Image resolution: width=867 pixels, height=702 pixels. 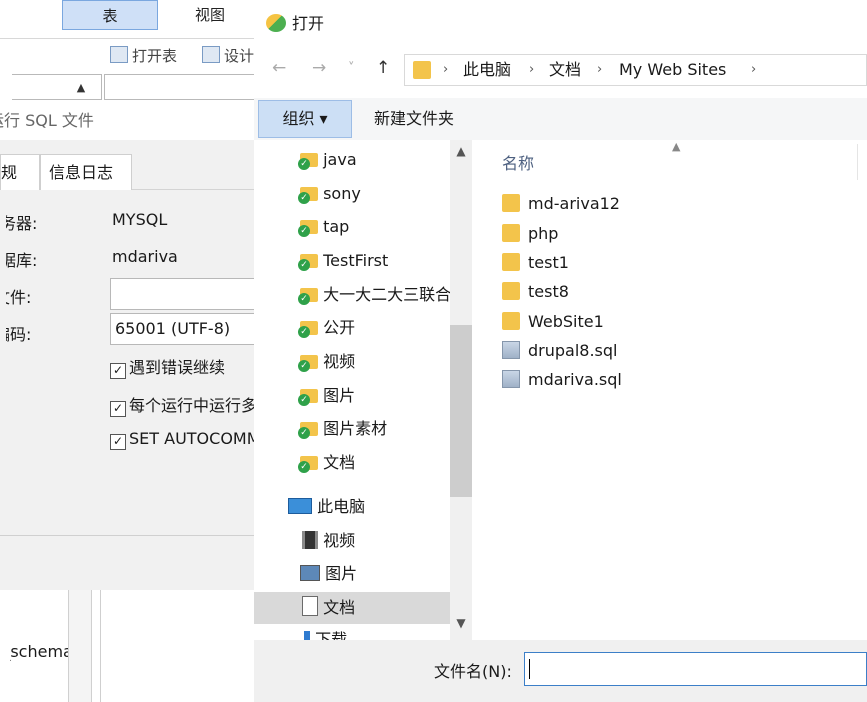 I want to click on pictures-library-icon, so click(x=310, y=573).